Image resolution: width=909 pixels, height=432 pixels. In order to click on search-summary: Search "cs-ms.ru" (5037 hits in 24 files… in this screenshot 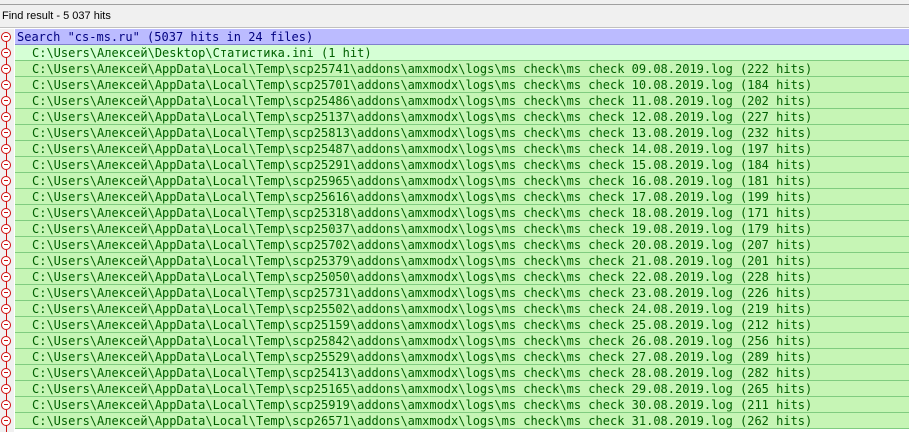, I will do `click(462, 37)`.